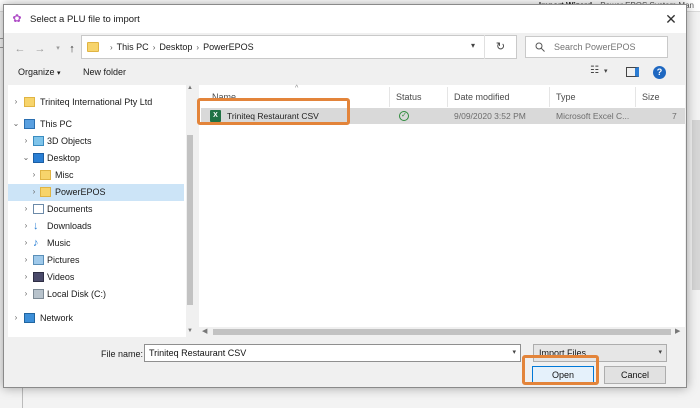  What do you see at coordinates (72, 49) in the screenshot?
I see `up-arrow-icon: ↑` at bounding box center [72, 49].